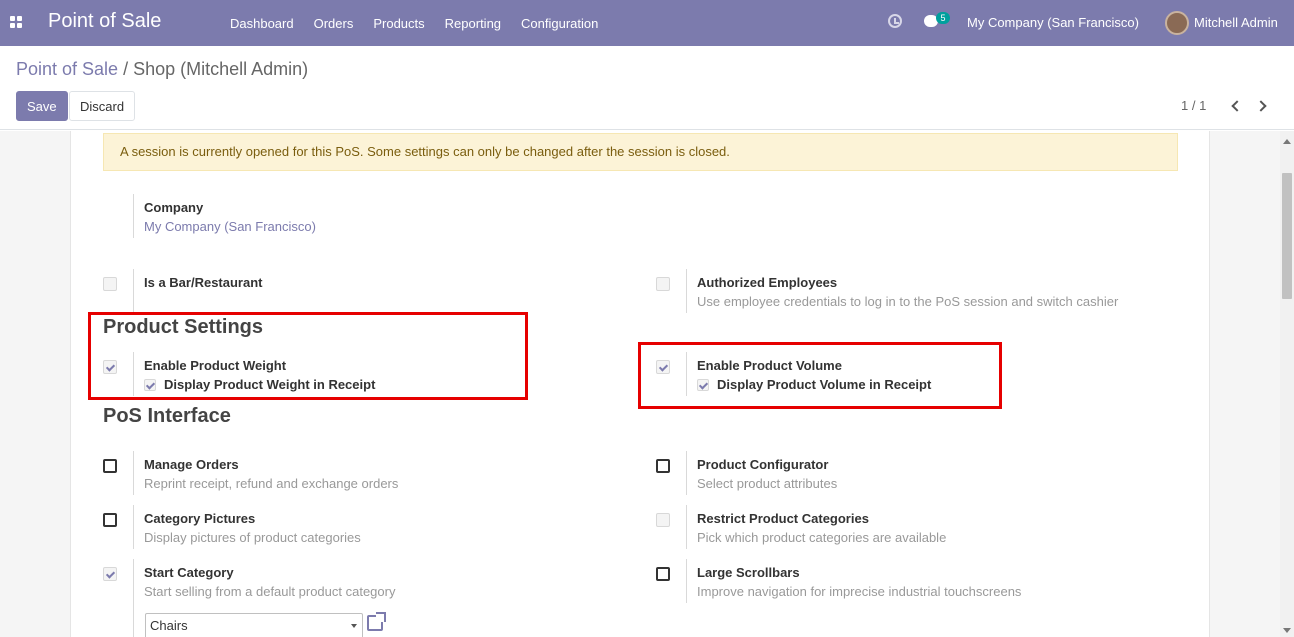 The width and height of the screenshot is (1294, 637). Describe the element at coordinates (167, 416) in the screenshot. I see `pos-interface-heading: PoS Interface` at that location.